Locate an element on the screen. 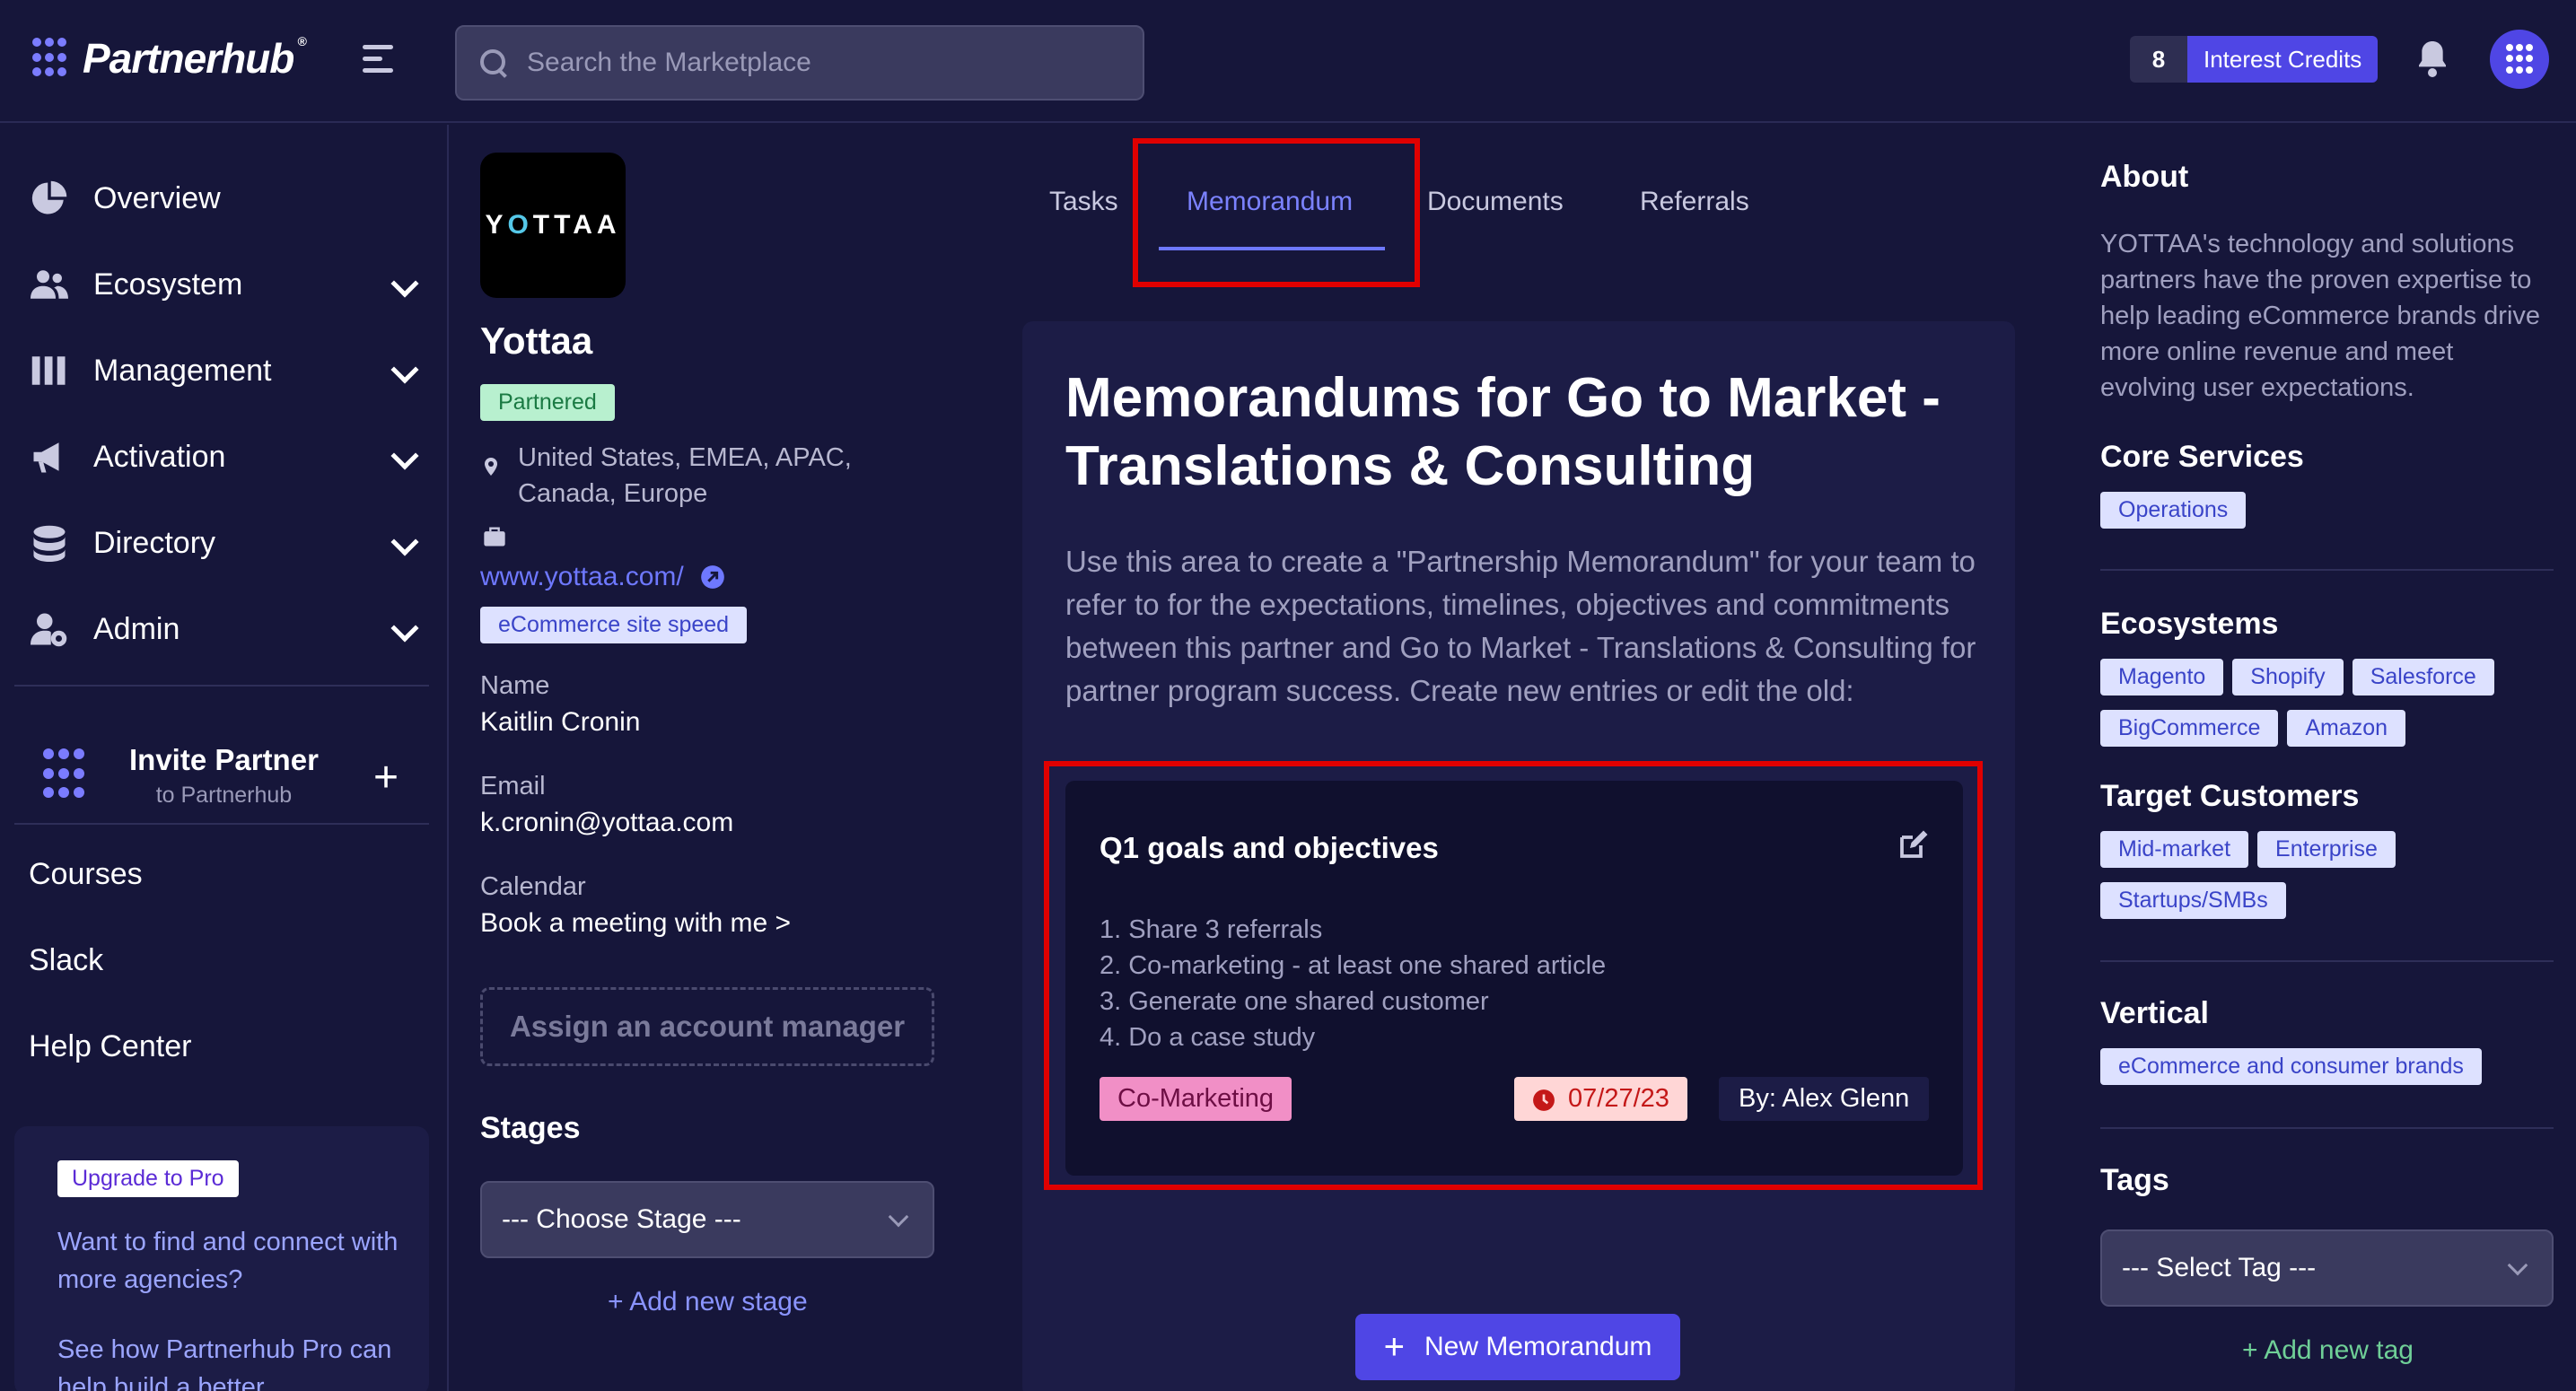 This screenshot has width=2576, height=1391. search-bar is located at coordinates (799, 63).